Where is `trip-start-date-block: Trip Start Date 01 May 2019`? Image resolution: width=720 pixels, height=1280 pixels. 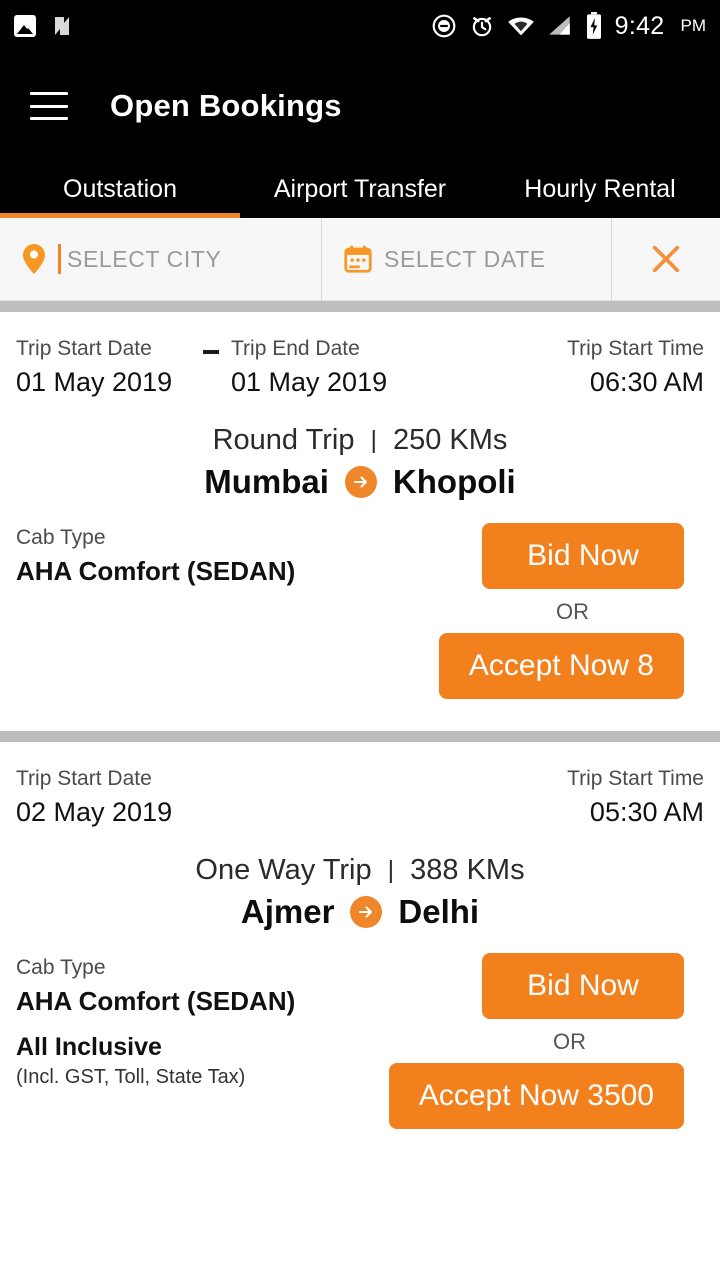 trip-start-date-block: Trip Start Date 01 May 2019 is located at coordinates (103, 367).